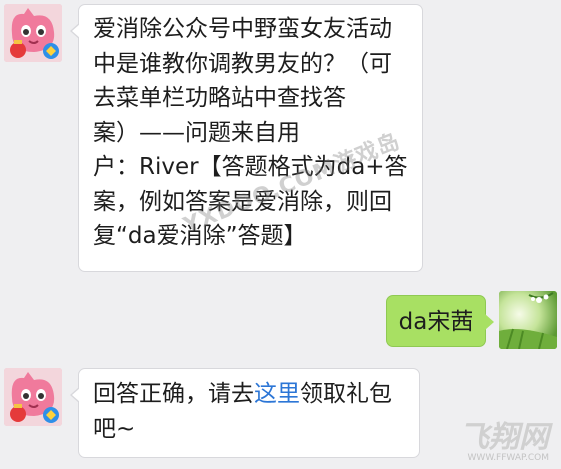  I want to click on message-line: 爱消除公众号中野蛮女友活动, so click(242, 29).